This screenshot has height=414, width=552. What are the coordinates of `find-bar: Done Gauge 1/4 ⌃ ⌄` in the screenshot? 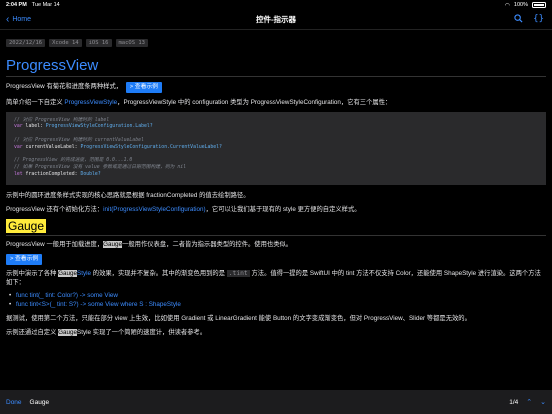 It's located at (276, 402).